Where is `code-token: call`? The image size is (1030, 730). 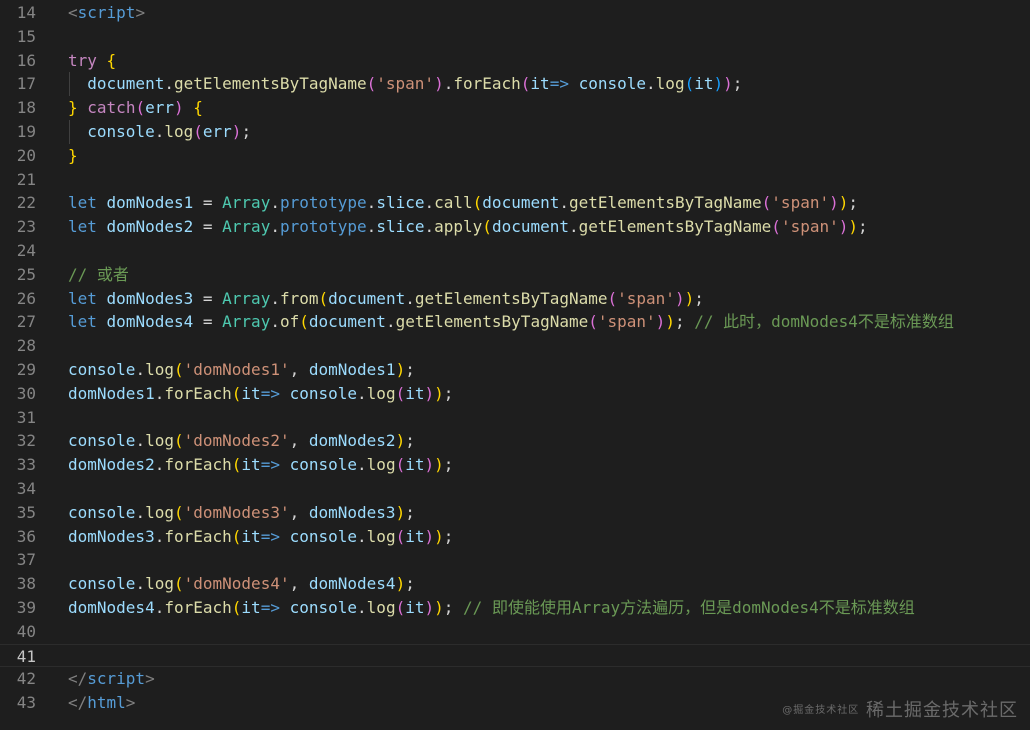
code-token: call is located at coordinates (453, 203).